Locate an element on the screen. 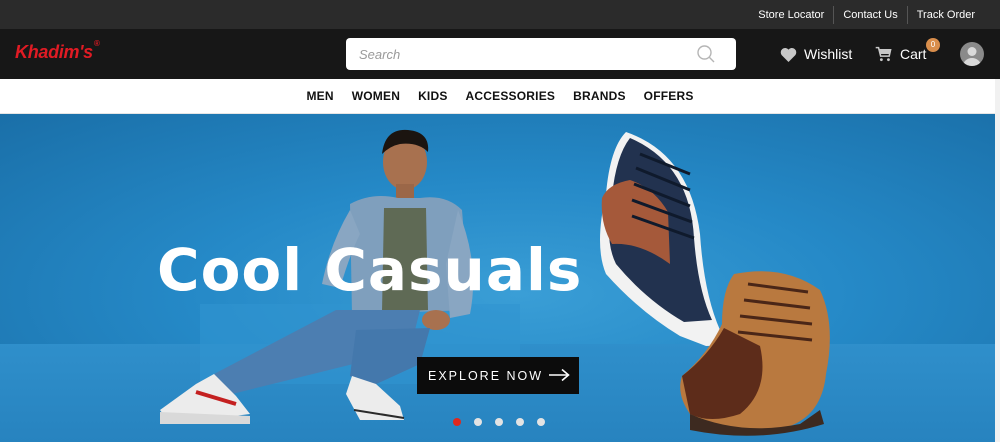 The height and width of the screenshot is (442, 1000). explore-now-button: EXPLORE NOW is located at coordinates (498, 375).